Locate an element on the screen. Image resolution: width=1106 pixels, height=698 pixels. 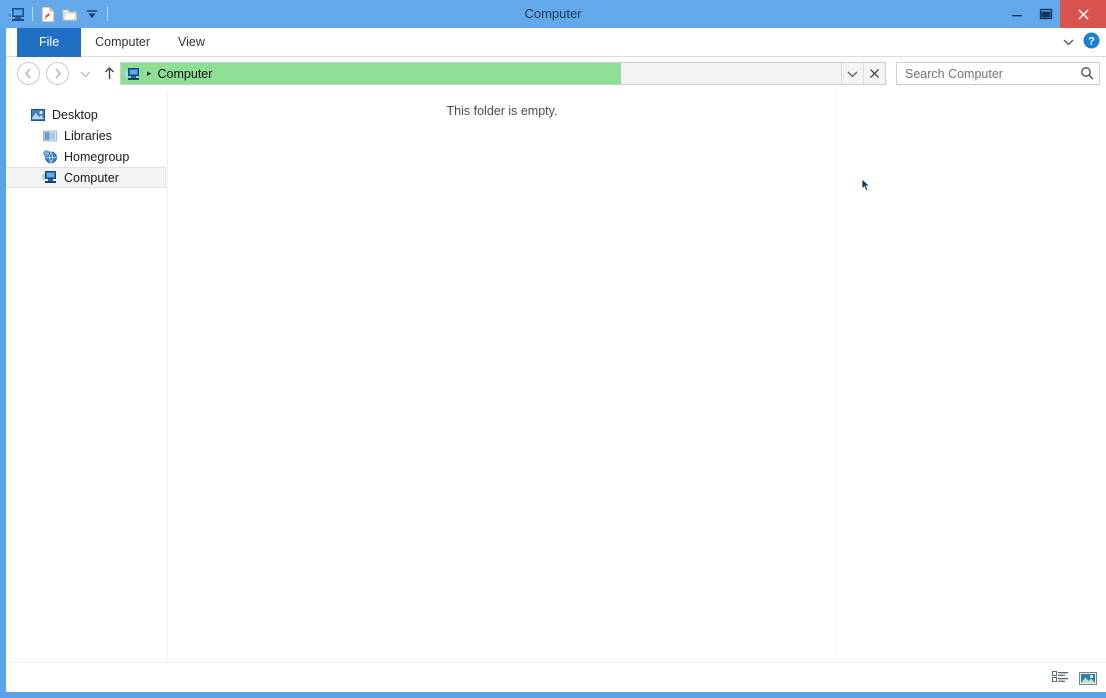
sidebar-item-label: Computer is located at coordinates (91, 177).